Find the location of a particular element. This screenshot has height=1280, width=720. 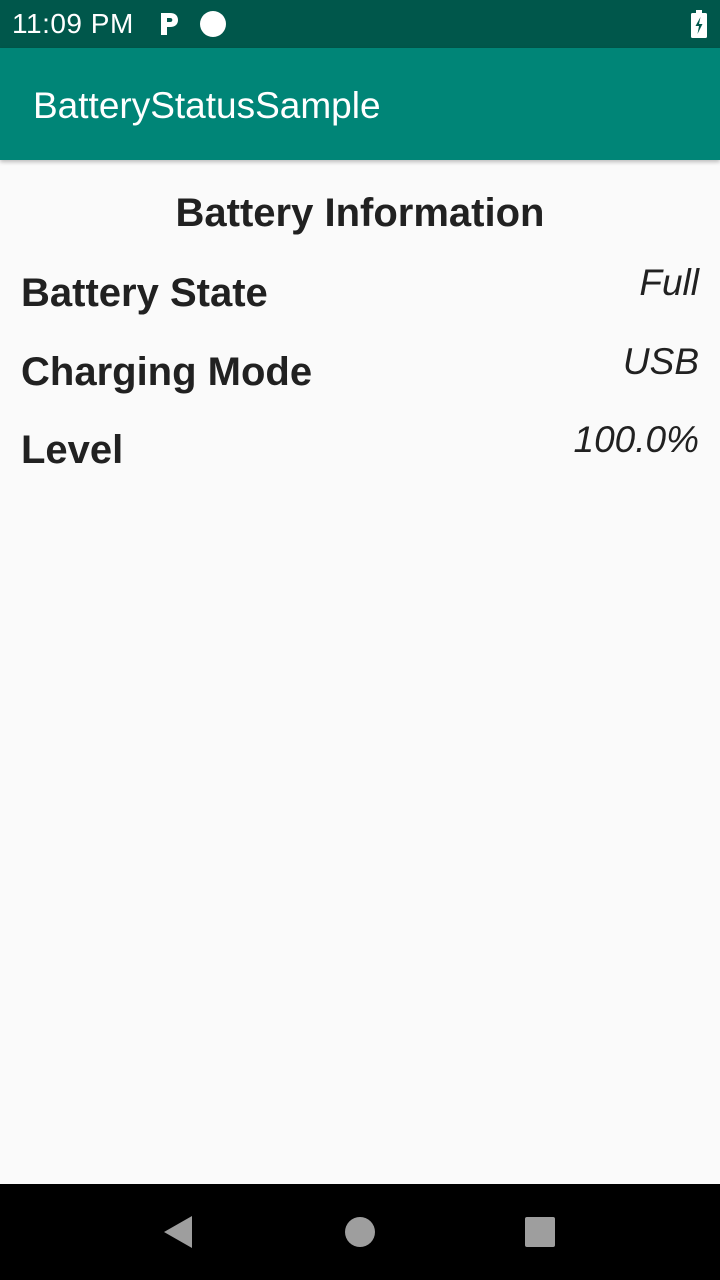

parking-icon is located at coordinates (169, 24).